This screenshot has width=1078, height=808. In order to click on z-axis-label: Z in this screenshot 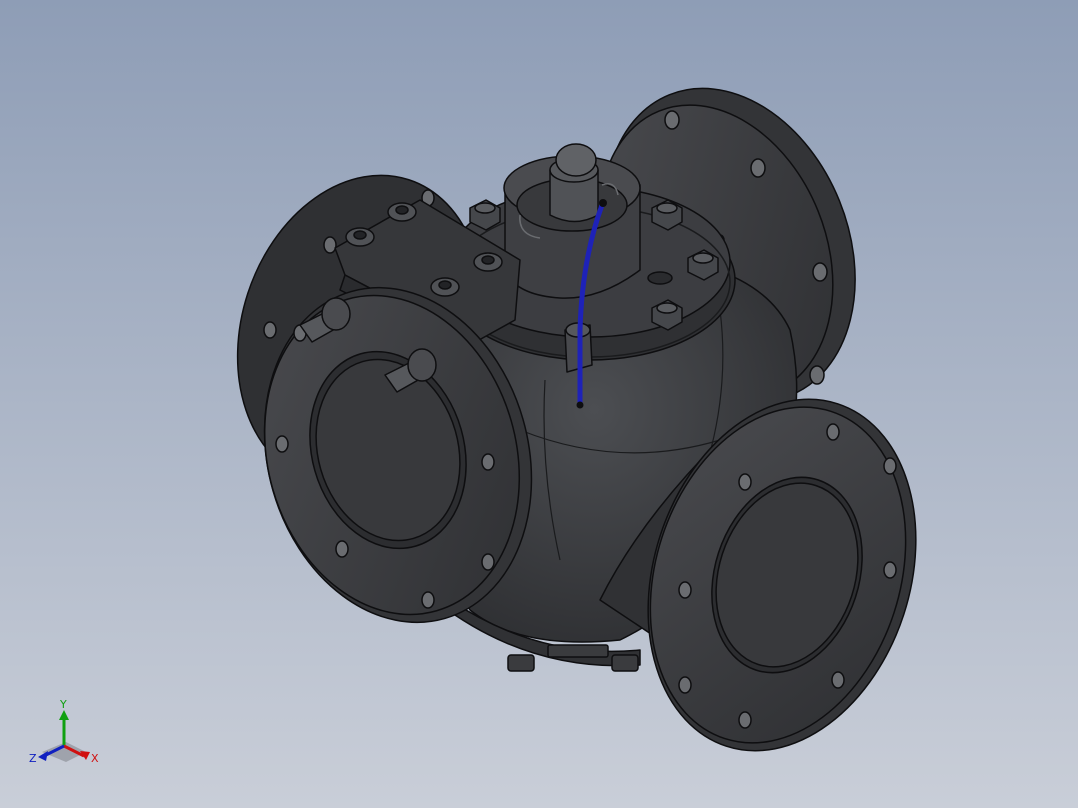, I will do `click(33, 758)`.